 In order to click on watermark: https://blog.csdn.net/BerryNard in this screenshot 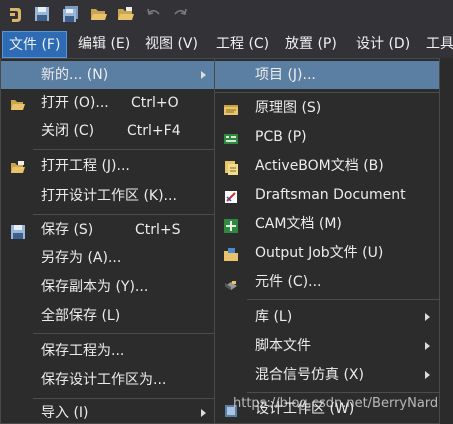, I will do `click(336, 403)`.